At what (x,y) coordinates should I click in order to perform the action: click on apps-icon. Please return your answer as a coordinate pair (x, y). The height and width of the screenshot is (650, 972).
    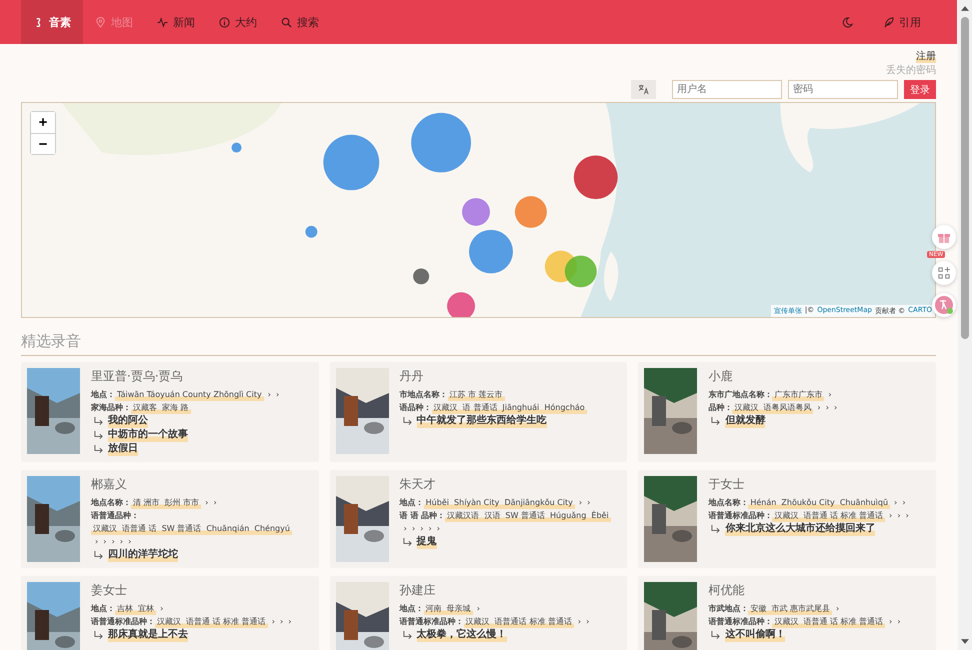
    Looking at the image, I should click on (944, 273).